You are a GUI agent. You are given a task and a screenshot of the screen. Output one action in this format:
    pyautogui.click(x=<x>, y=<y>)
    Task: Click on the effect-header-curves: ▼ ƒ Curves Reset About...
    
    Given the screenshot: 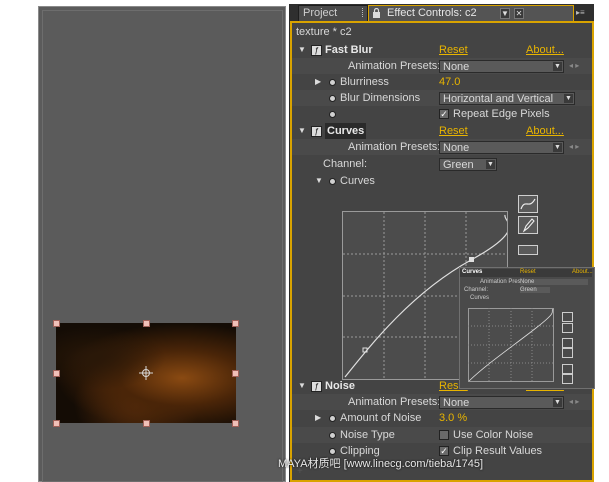 What is the action you would take?
    pyautogui.click(x=442, y=131)
    